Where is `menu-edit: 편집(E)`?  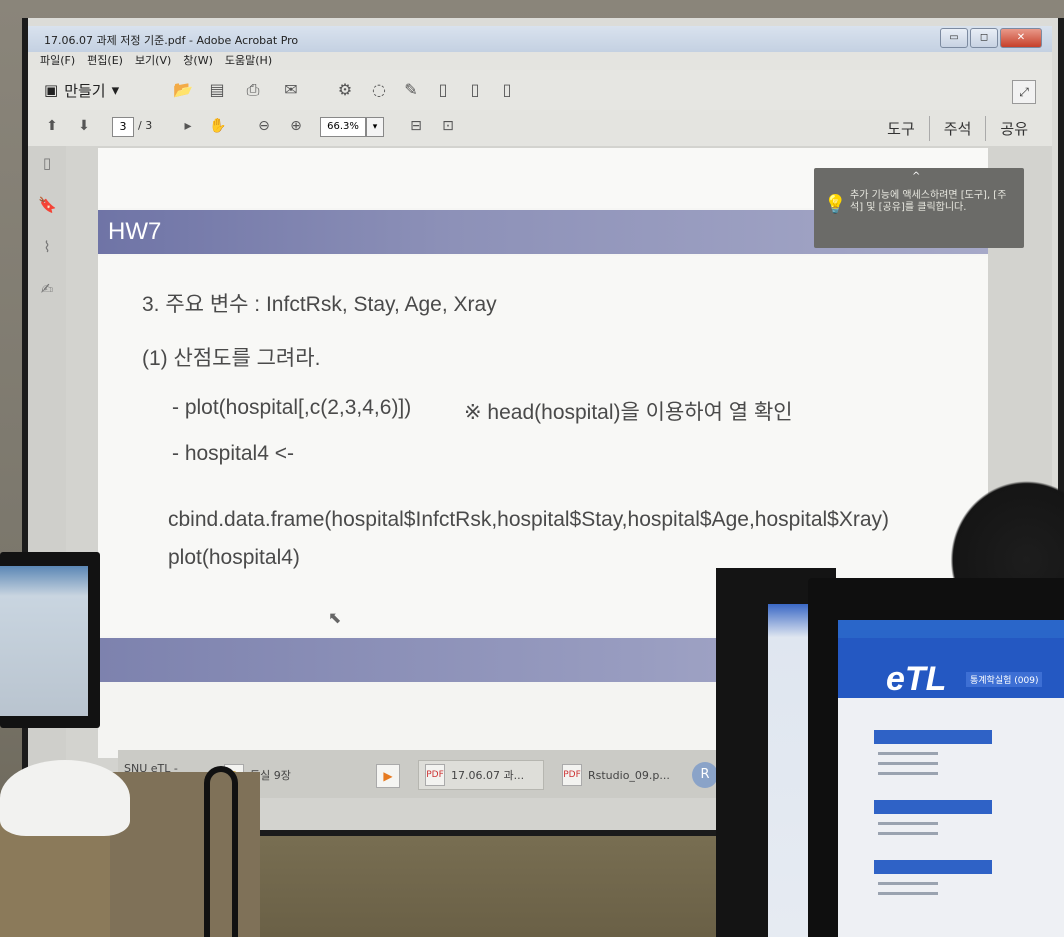
menu-edit: 편집(E) is located at coordinates (105, 61).